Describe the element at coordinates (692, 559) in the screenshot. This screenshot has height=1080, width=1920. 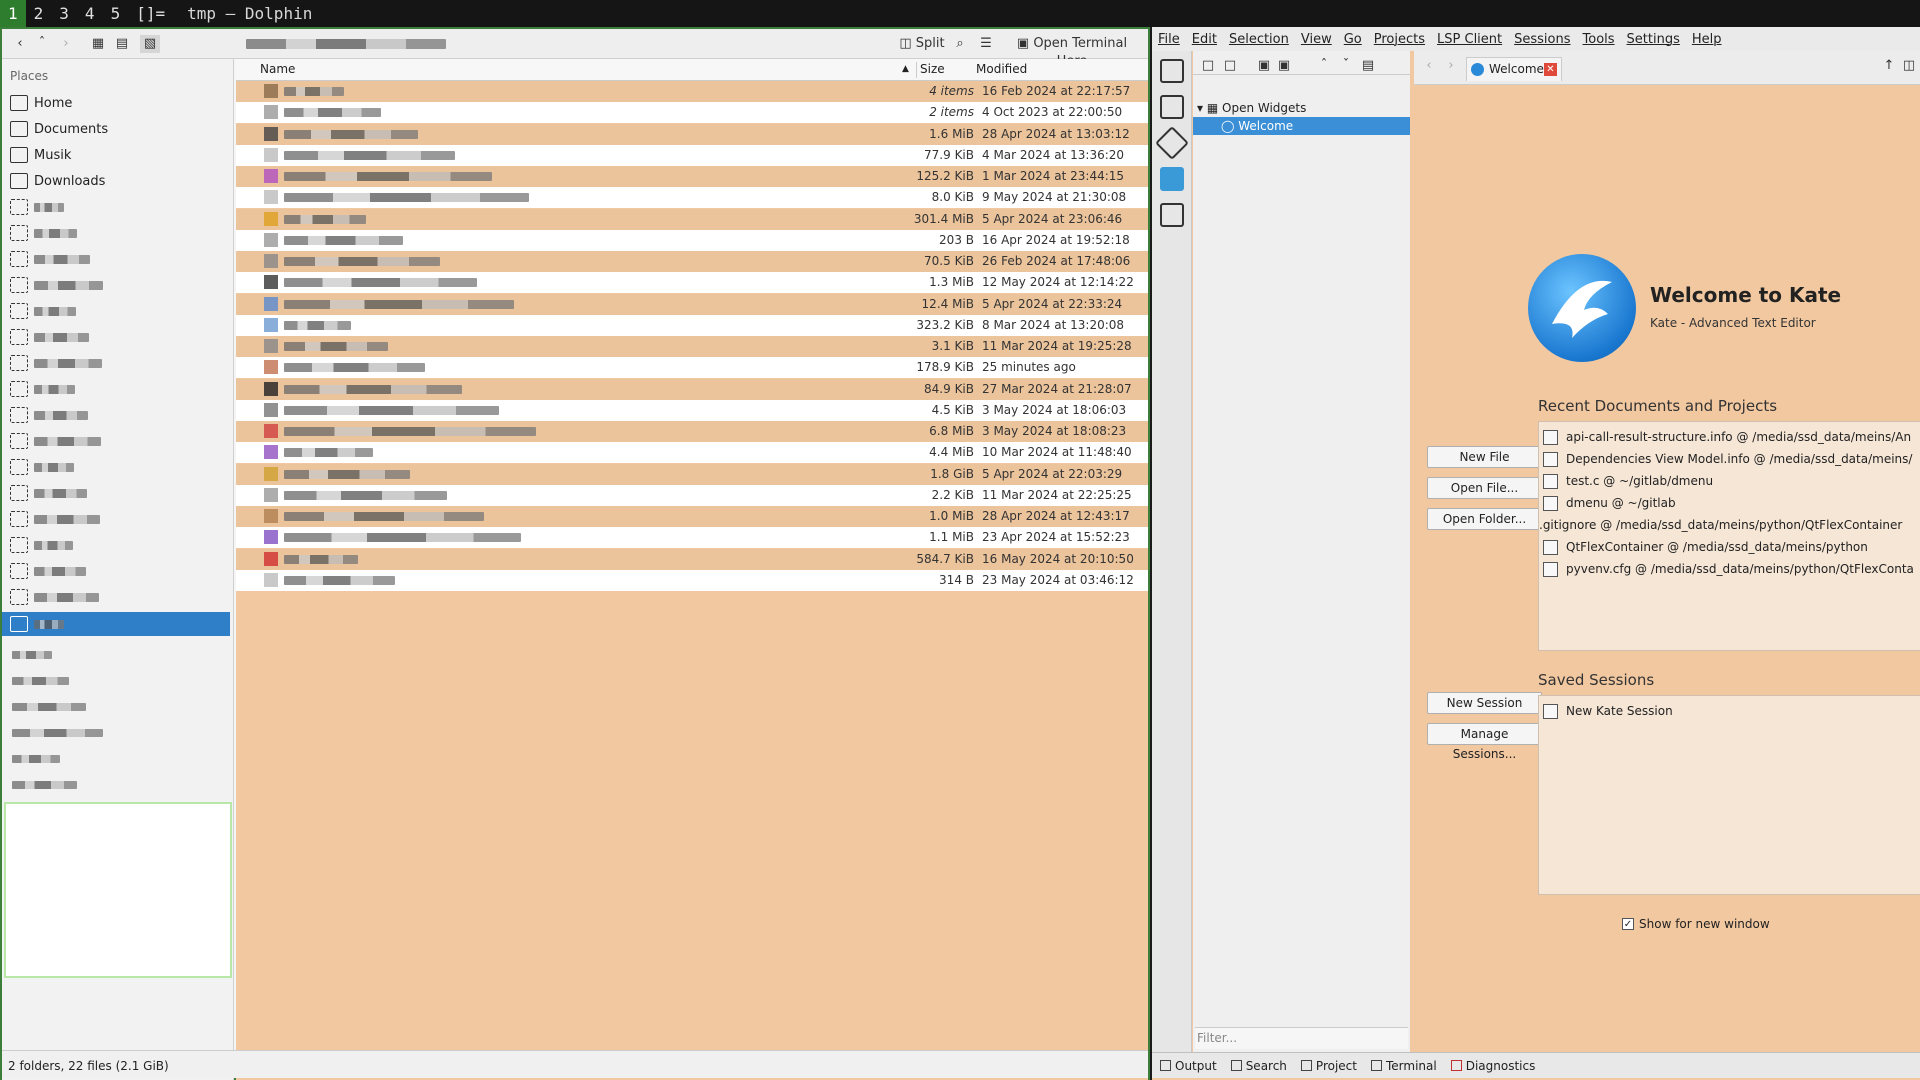
I see `table-row: 584.7 KiB 16 May 2024 at 20:10:50` at that location.